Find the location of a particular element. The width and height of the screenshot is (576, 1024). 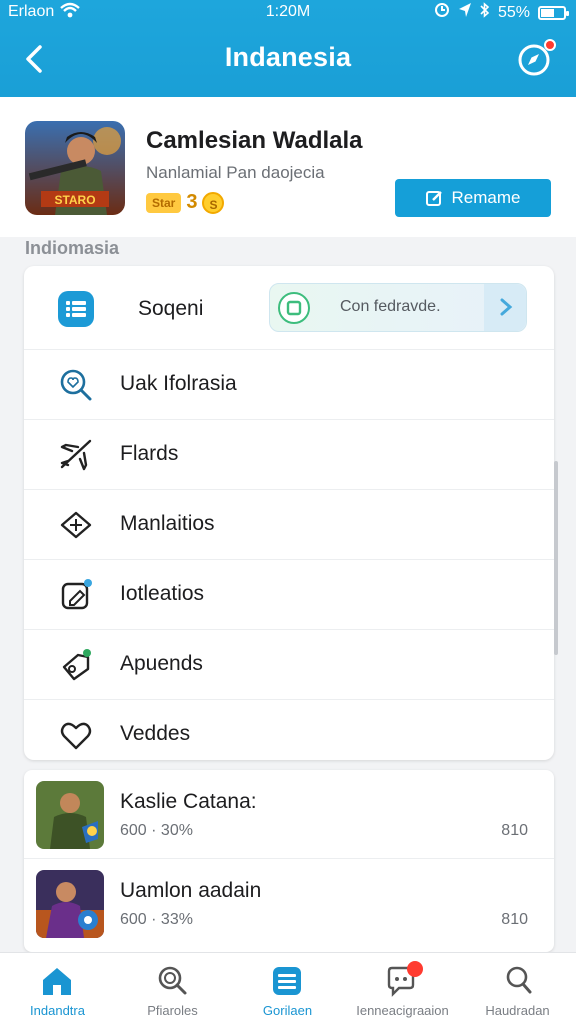

confirm-pill: Con fedravde. is located at coordinates (398, 307).